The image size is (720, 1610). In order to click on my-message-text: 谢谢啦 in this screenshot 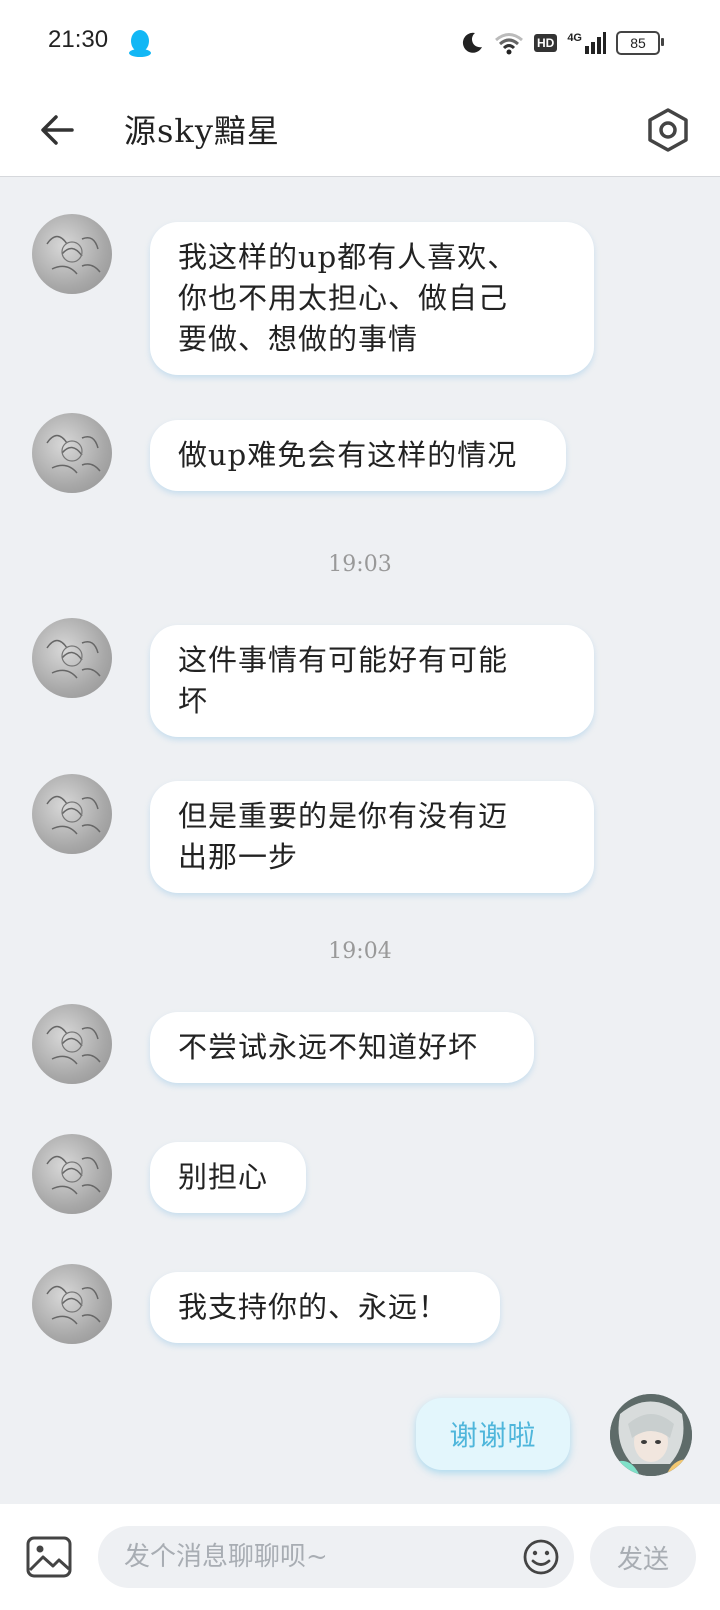, I will do `click(493, 1435)`.